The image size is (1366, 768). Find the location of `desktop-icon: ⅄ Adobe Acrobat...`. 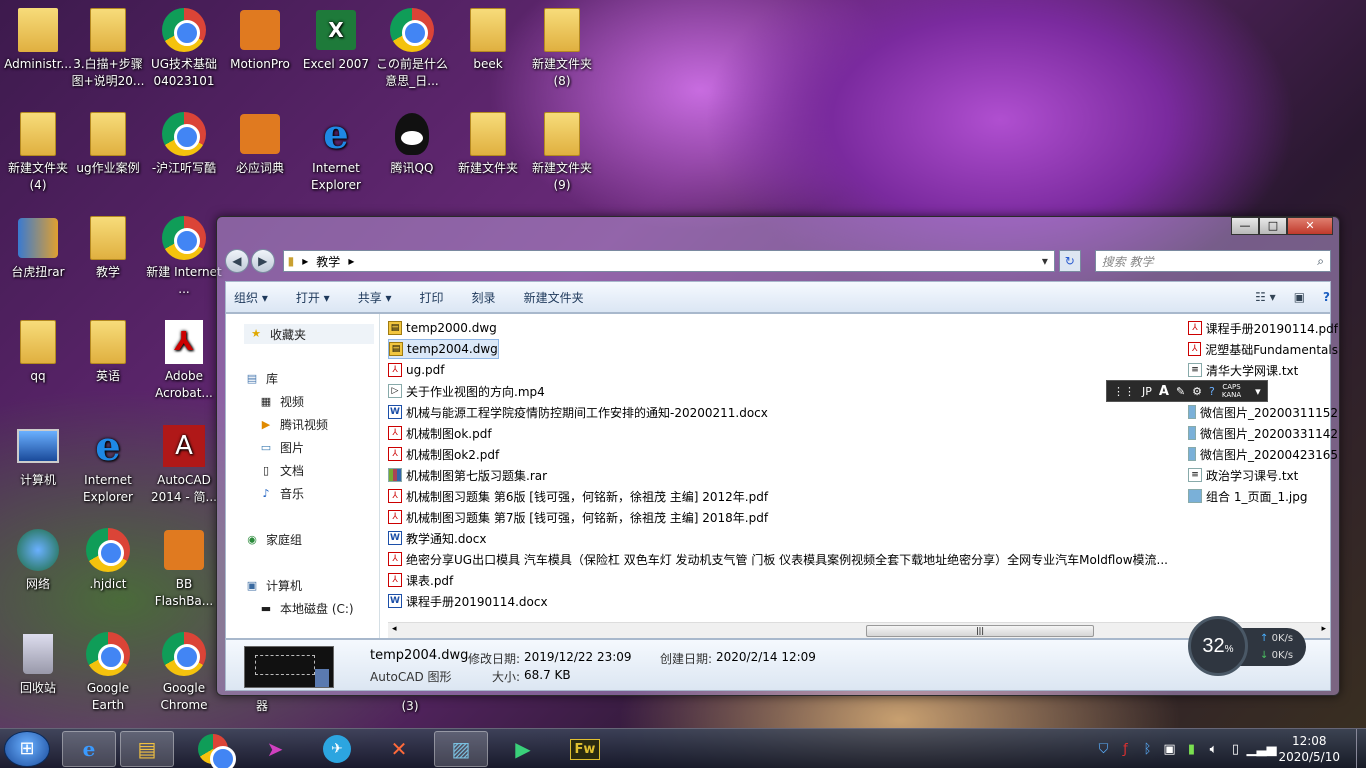

desktop-icon: ⅄ Adobe Acrobat... is located at coordinates (184, 360).